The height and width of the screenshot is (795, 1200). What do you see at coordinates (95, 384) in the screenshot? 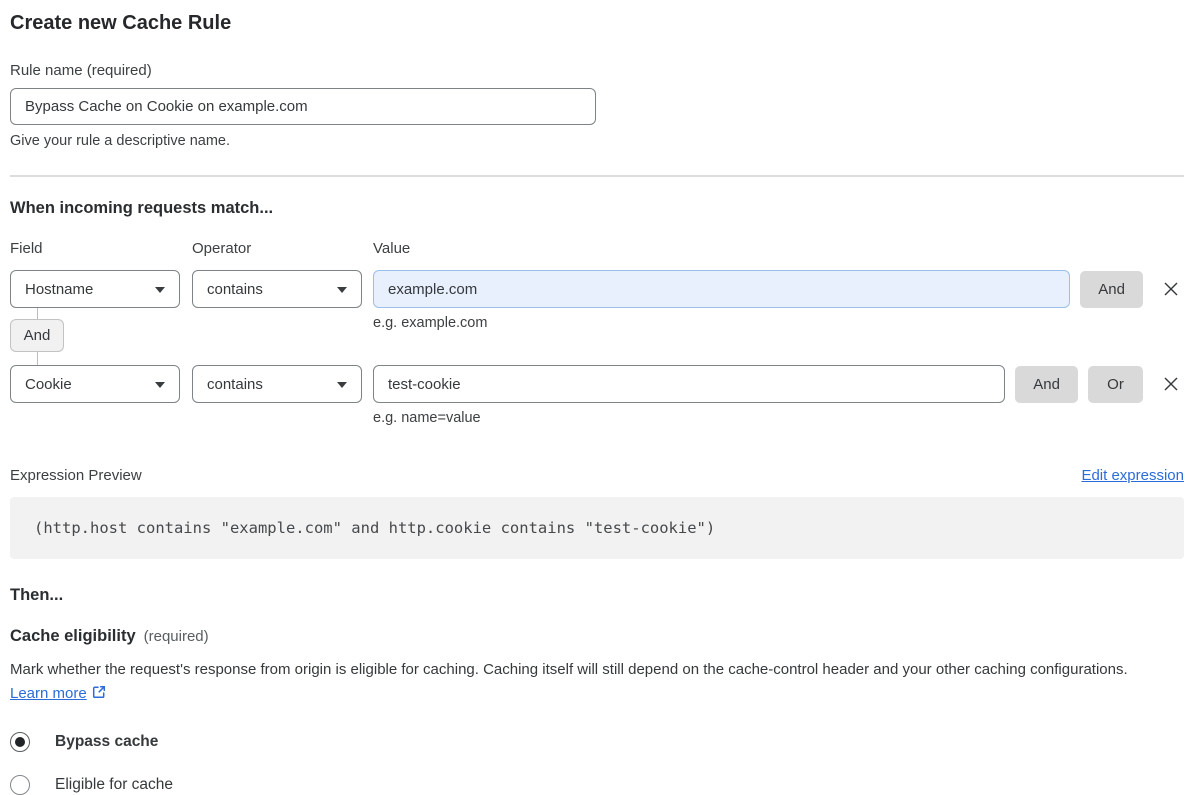
I see `row2-field-select: Cookie` at bounding box center [95, 384].